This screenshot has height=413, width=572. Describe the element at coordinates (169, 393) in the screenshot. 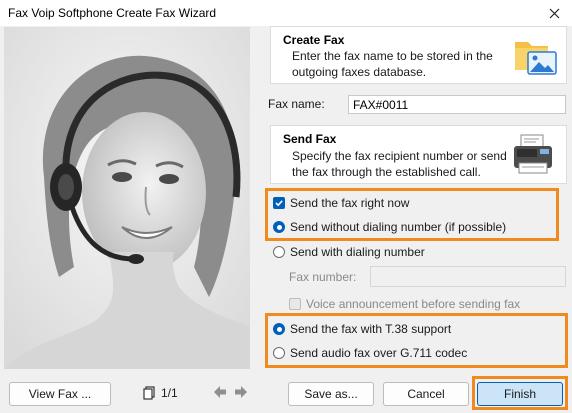

I see `page-count: 1/1` at that location.